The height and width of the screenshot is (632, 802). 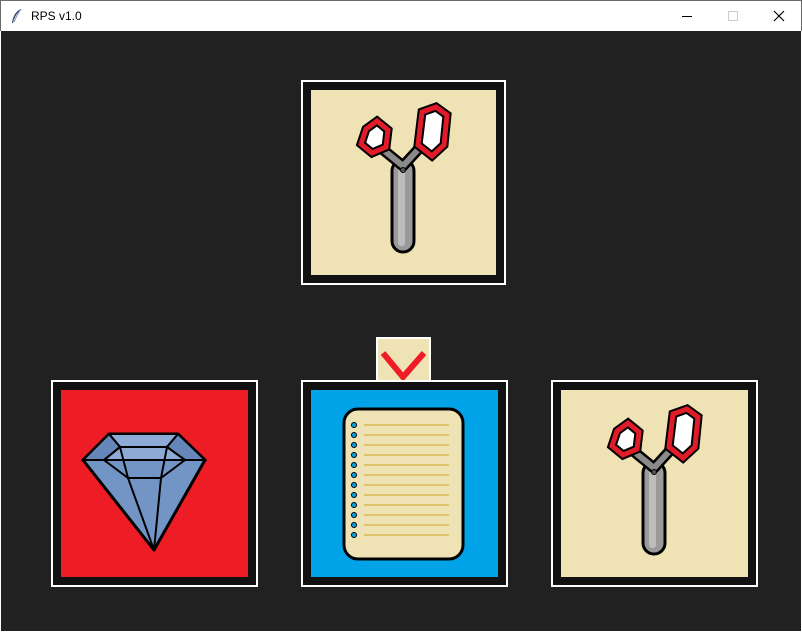 I want to click on close-icon, so click(x=779, y=16).